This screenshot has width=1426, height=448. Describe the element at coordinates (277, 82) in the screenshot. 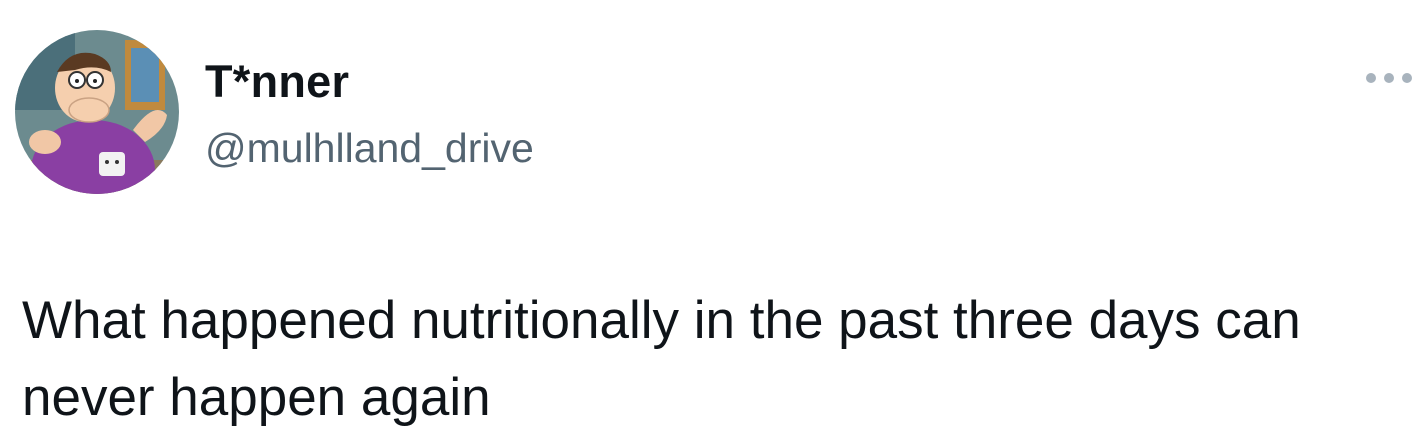

I see `author-display-name: T*nner` at that location.